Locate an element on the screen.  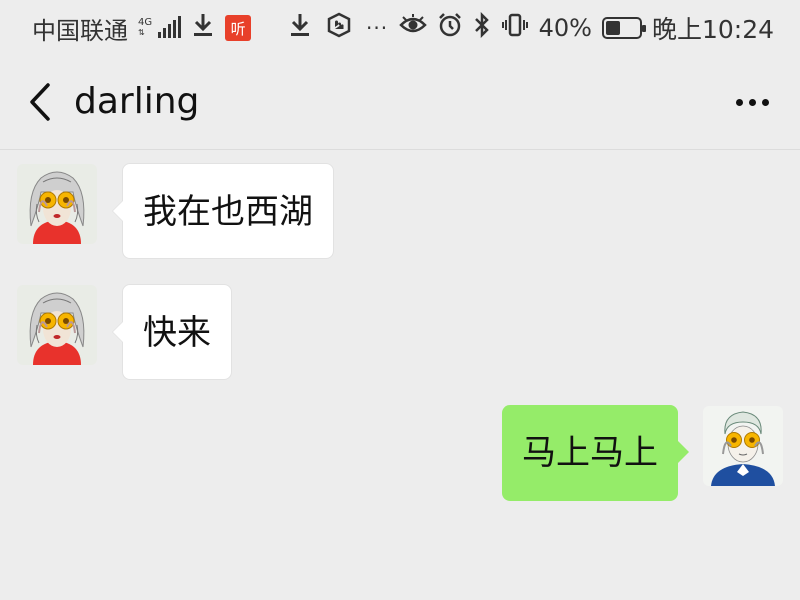
chat-title: darling is located at coordinates (137, 101).